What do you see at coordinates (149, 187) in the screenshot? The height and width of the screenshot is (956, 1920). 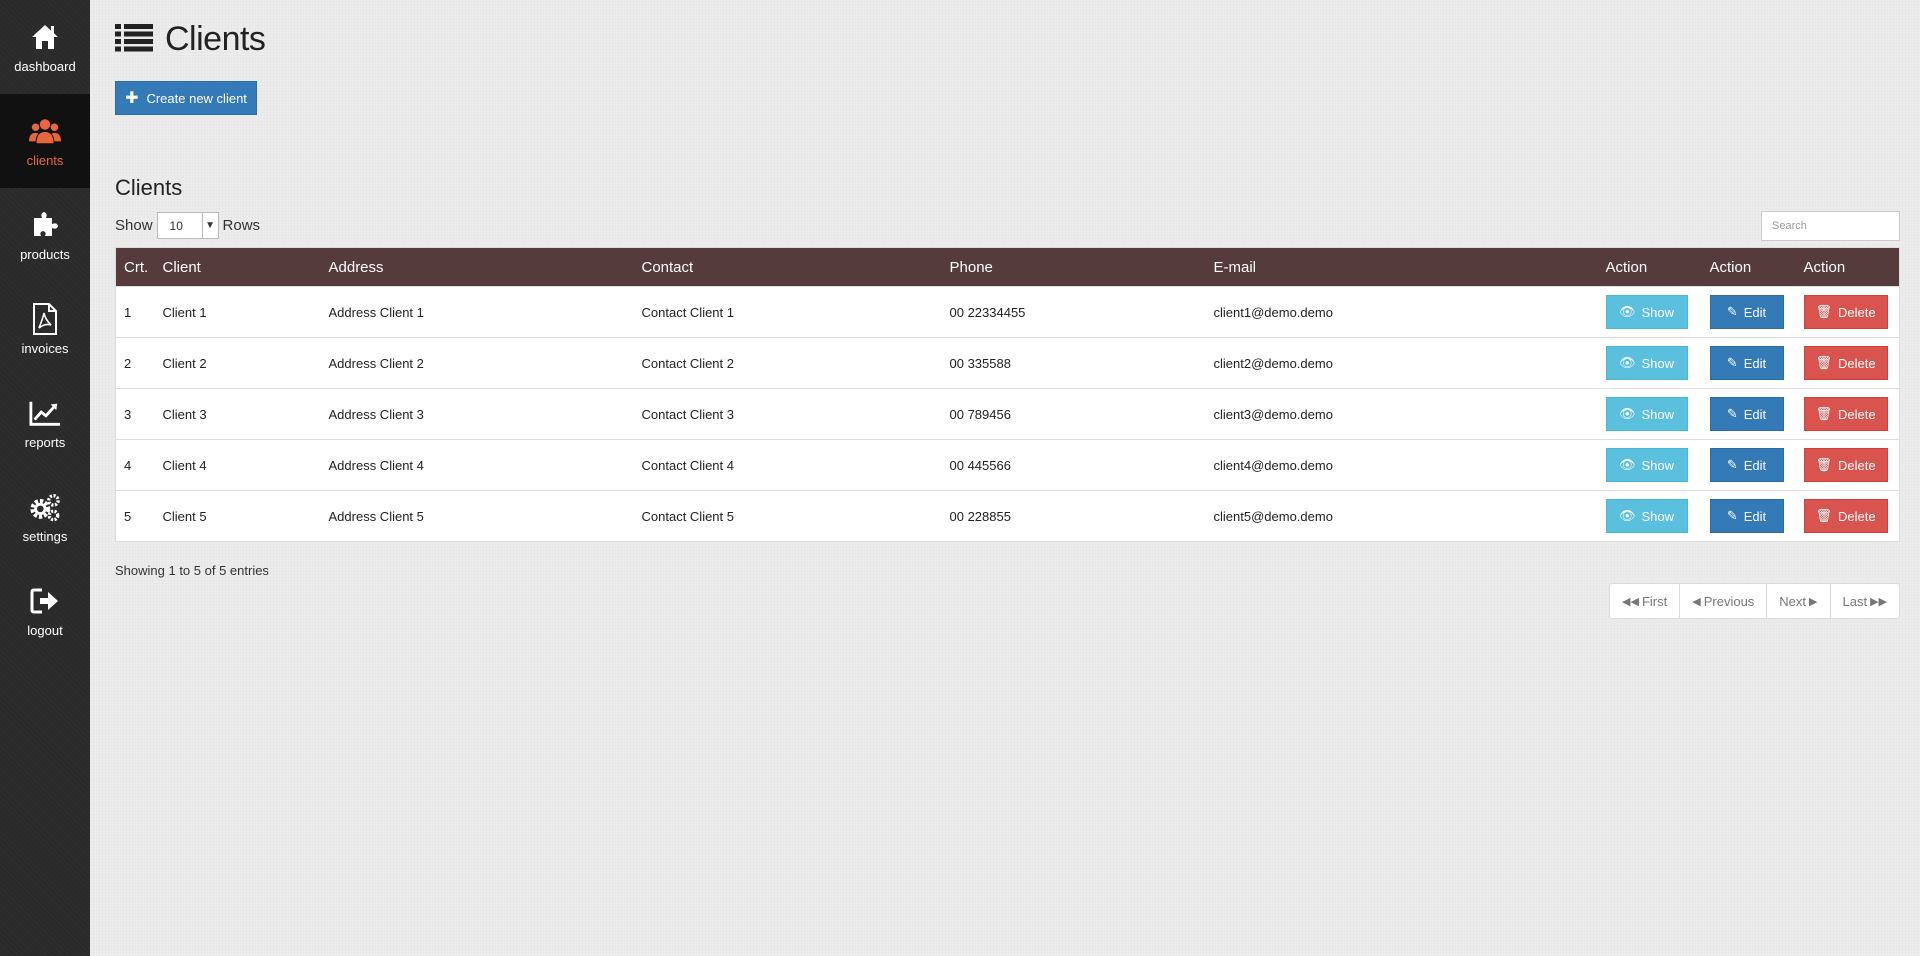 I see `section-title: Clients` at bounding box center [149, 187].